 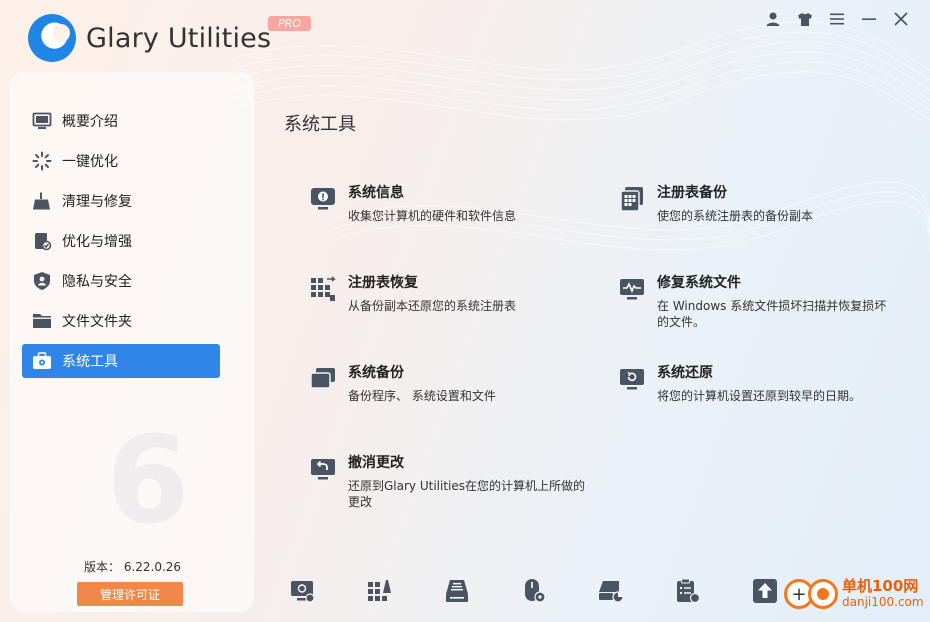 I want to click on broom-icon, so click(x=42, y=201).